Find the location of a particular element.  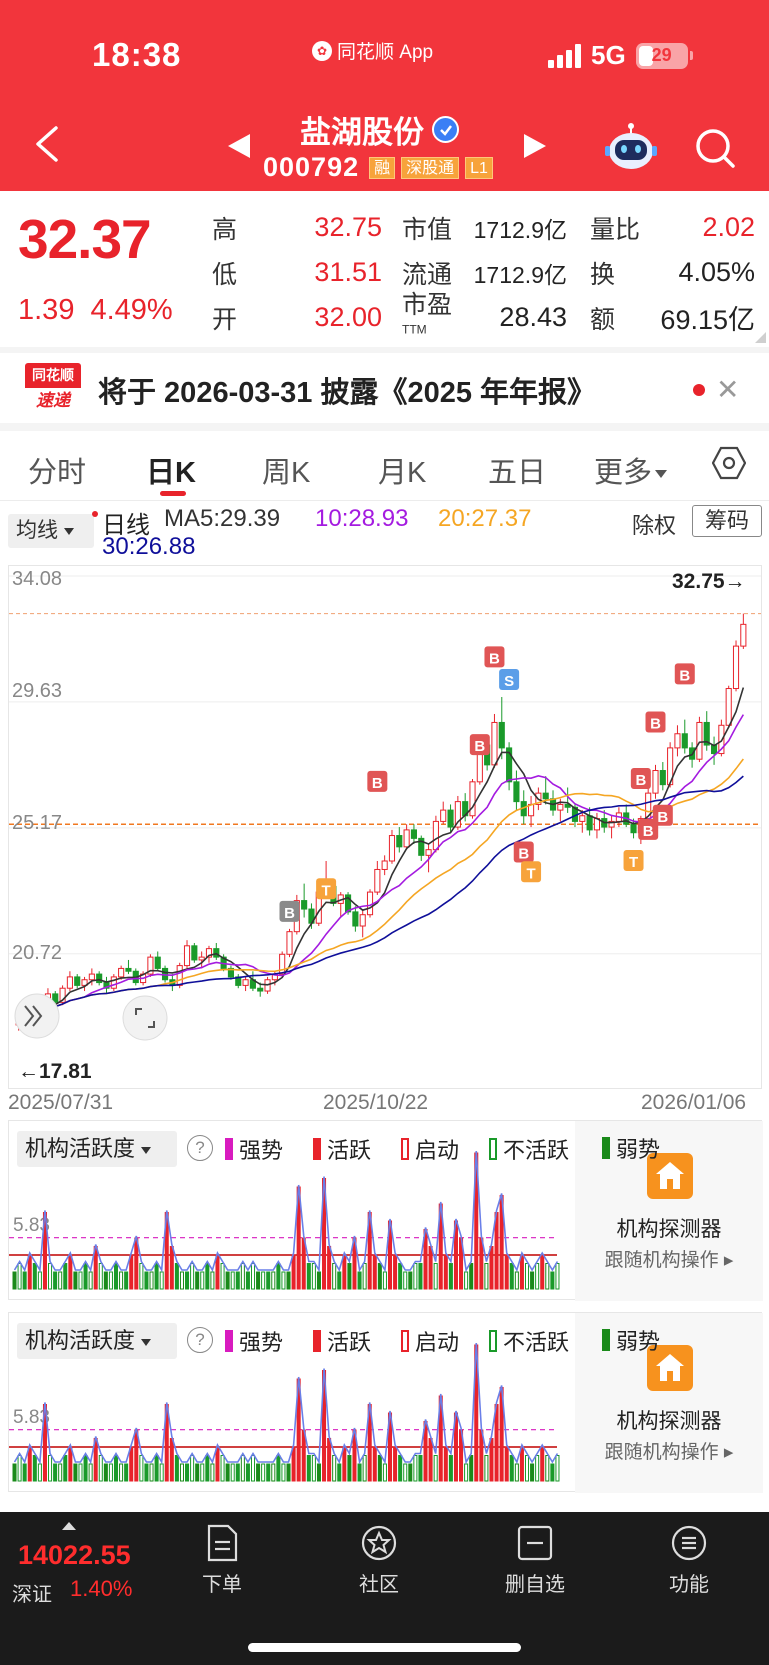

tab-more: 更多 is located at coordinates (631, 470).